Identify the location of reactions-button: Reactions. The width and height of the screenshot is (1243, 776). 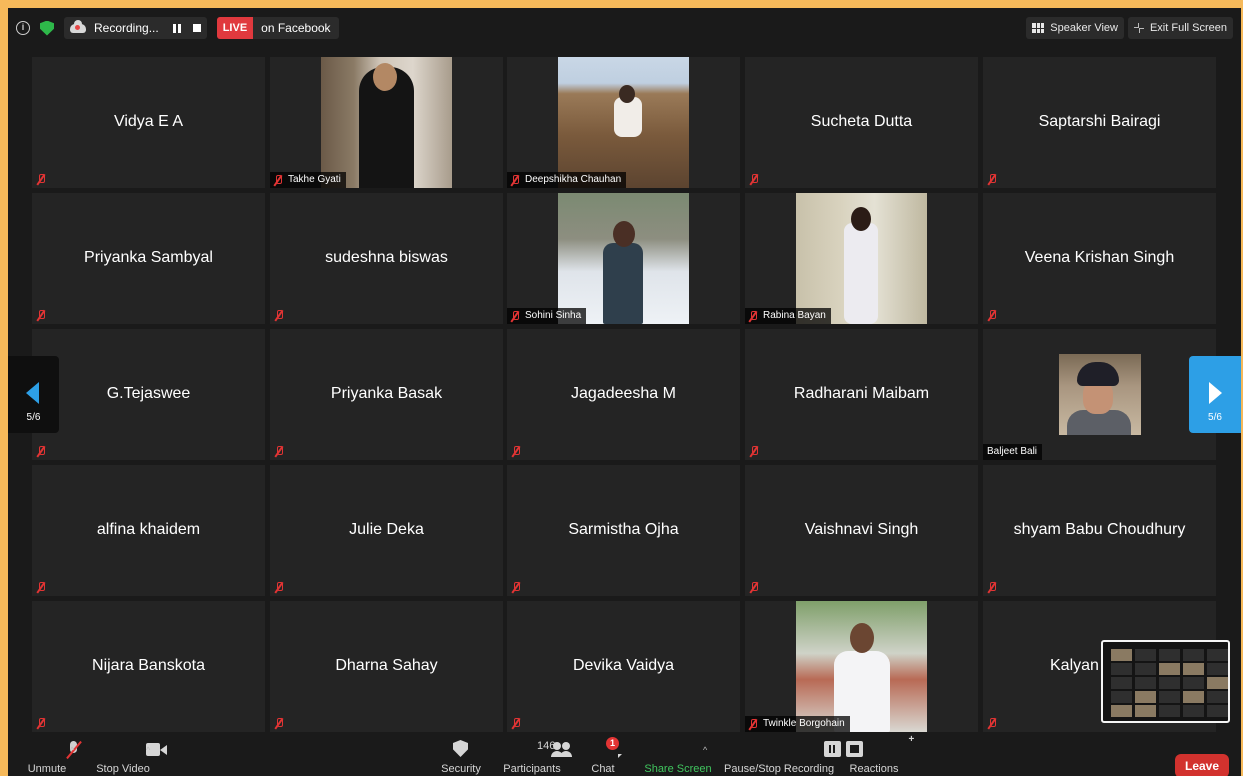
(874, 755).